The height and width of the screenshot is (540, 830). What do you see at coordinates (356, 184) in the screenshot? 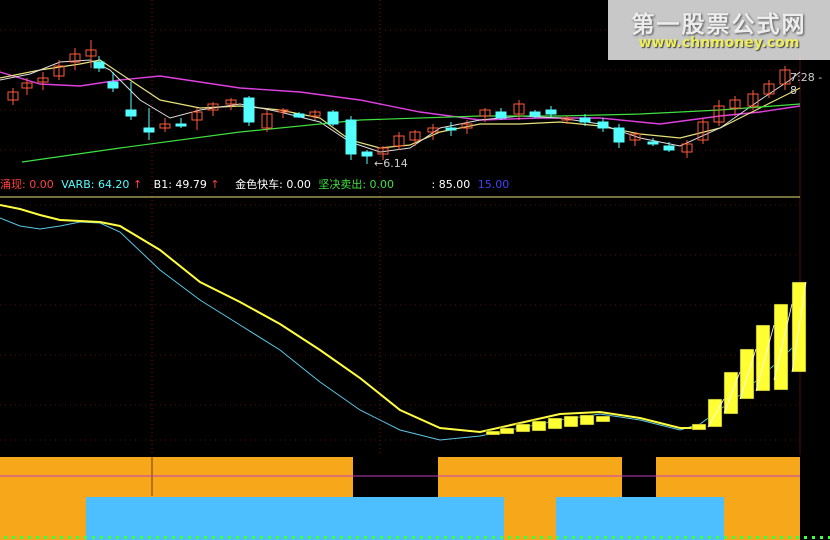
I see `indicator-value: 坚决卖出: 0.00` at bounding box center [356, 184].